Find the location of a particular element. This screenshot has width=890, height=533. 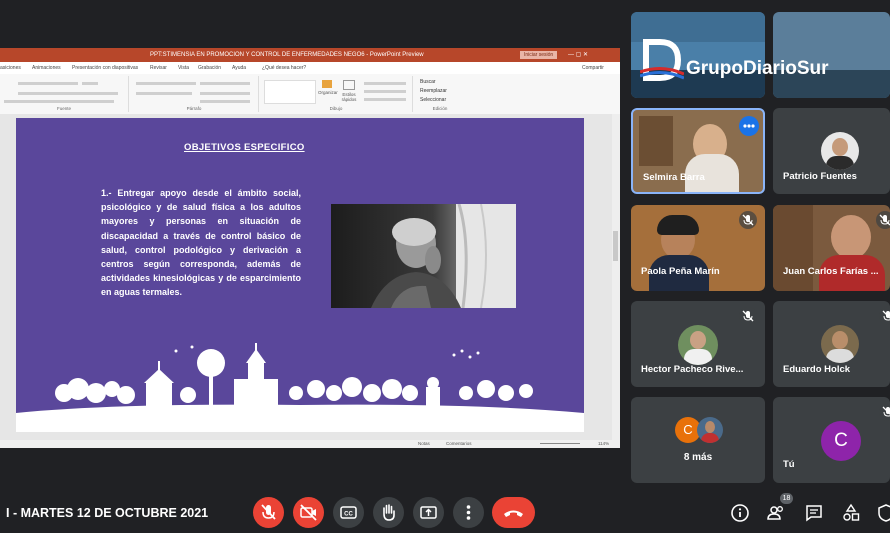

end-call-icon is located at coordinates (513, 513).